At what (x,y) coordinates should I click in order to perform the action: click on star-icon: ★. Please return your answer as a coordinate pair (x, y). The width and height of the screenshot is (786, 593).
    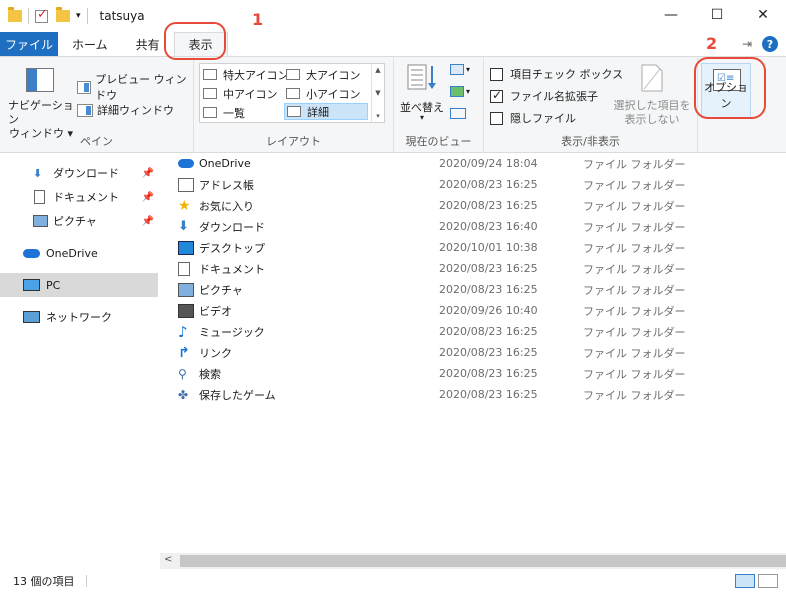
    Looking at the image, I should click on (184, 205).